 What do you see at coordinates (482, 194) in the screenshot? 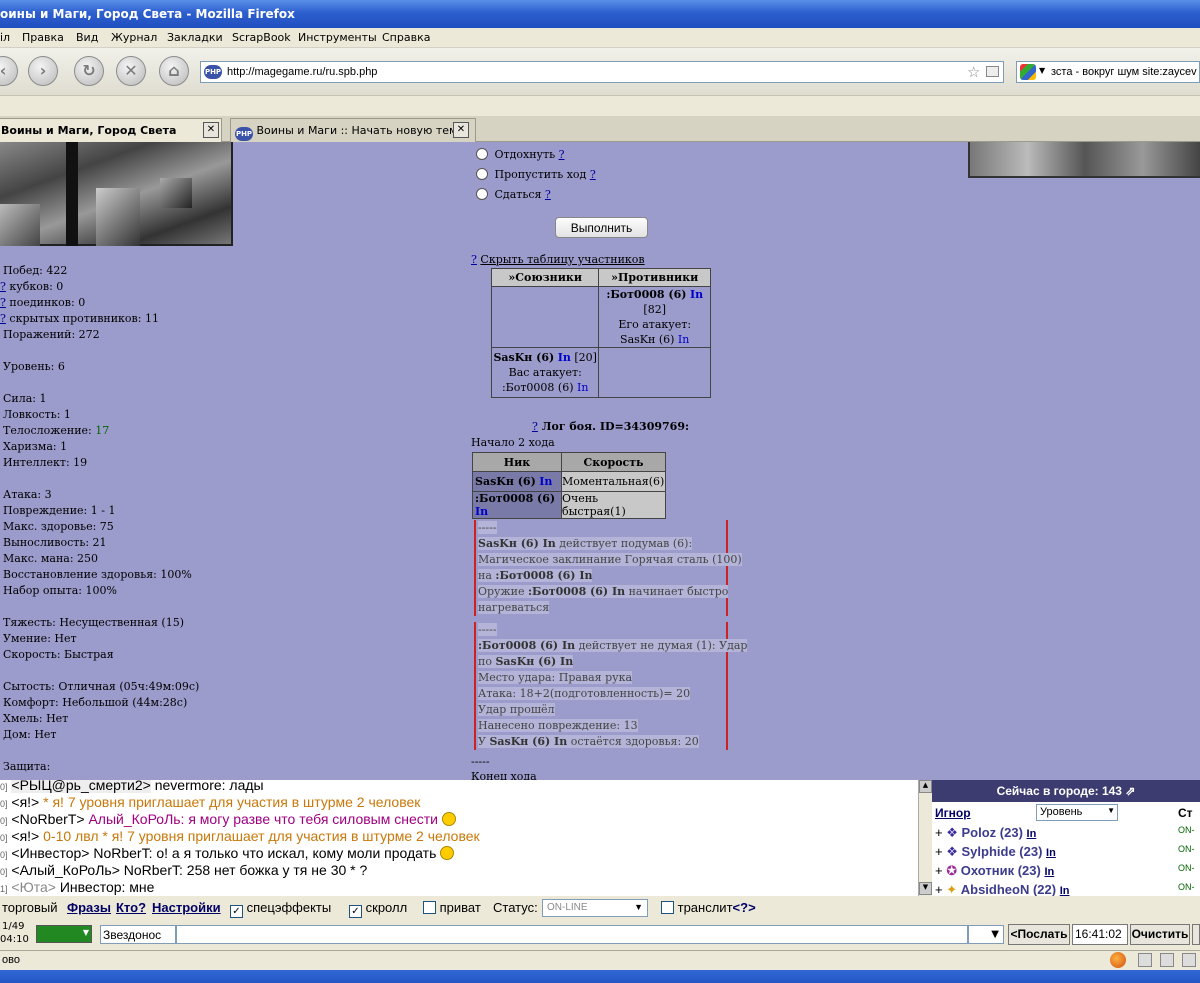
I see `radio-surrender` at bounding box center [482, 194].